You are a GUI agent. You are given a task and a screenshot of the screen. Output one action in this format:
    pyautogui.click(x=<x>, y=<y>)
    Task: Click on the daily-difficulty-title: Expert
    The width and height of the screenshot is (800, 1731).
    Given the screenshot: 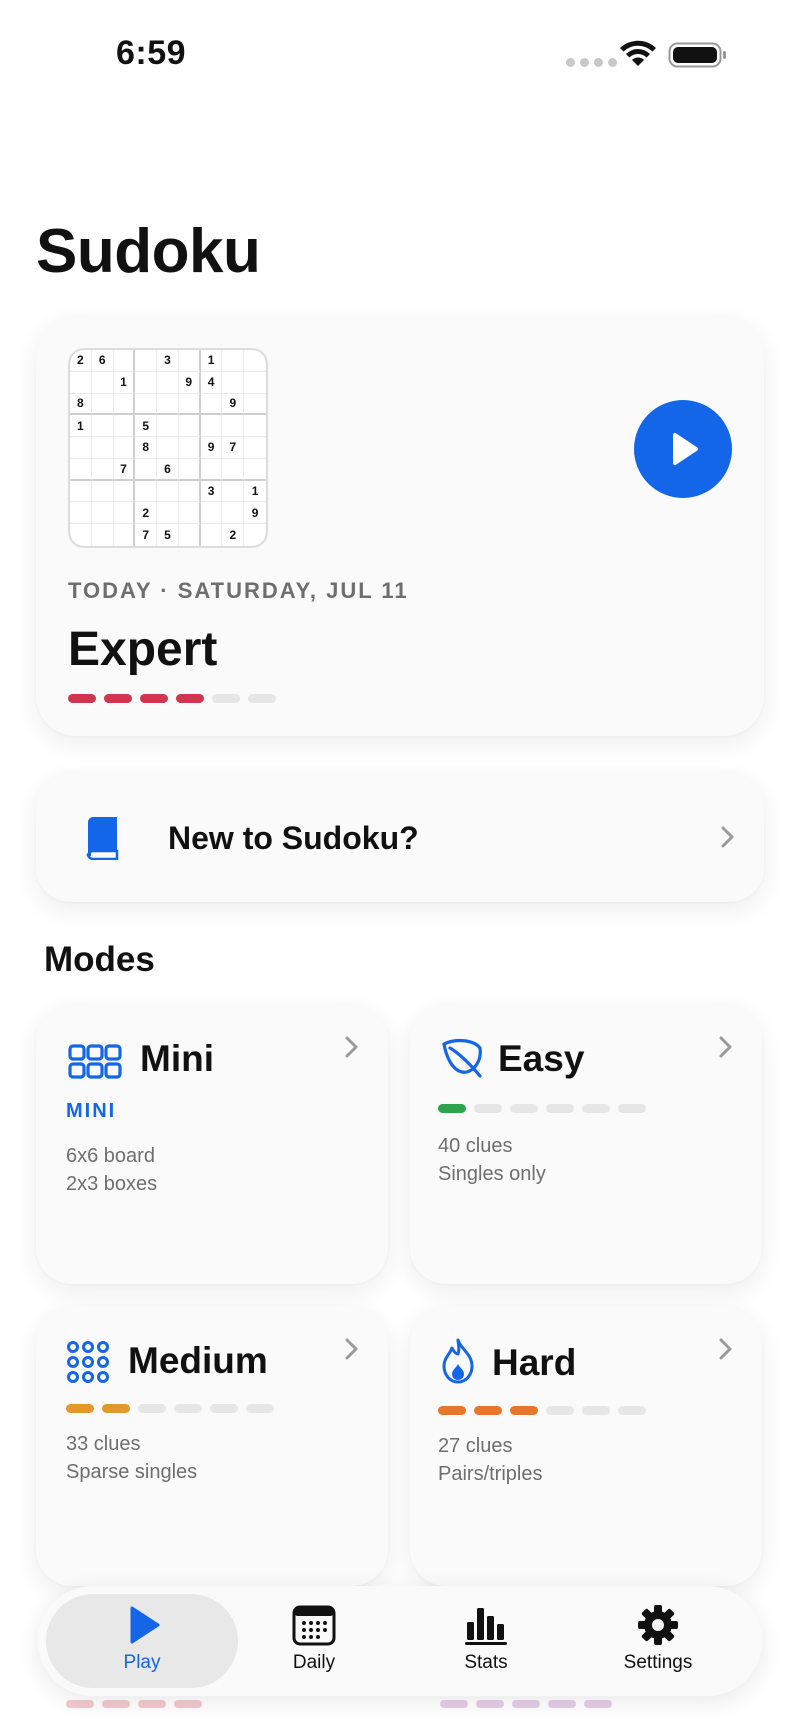 What is the action you would take?
    pyautogui.click(x=143, y=649)
    